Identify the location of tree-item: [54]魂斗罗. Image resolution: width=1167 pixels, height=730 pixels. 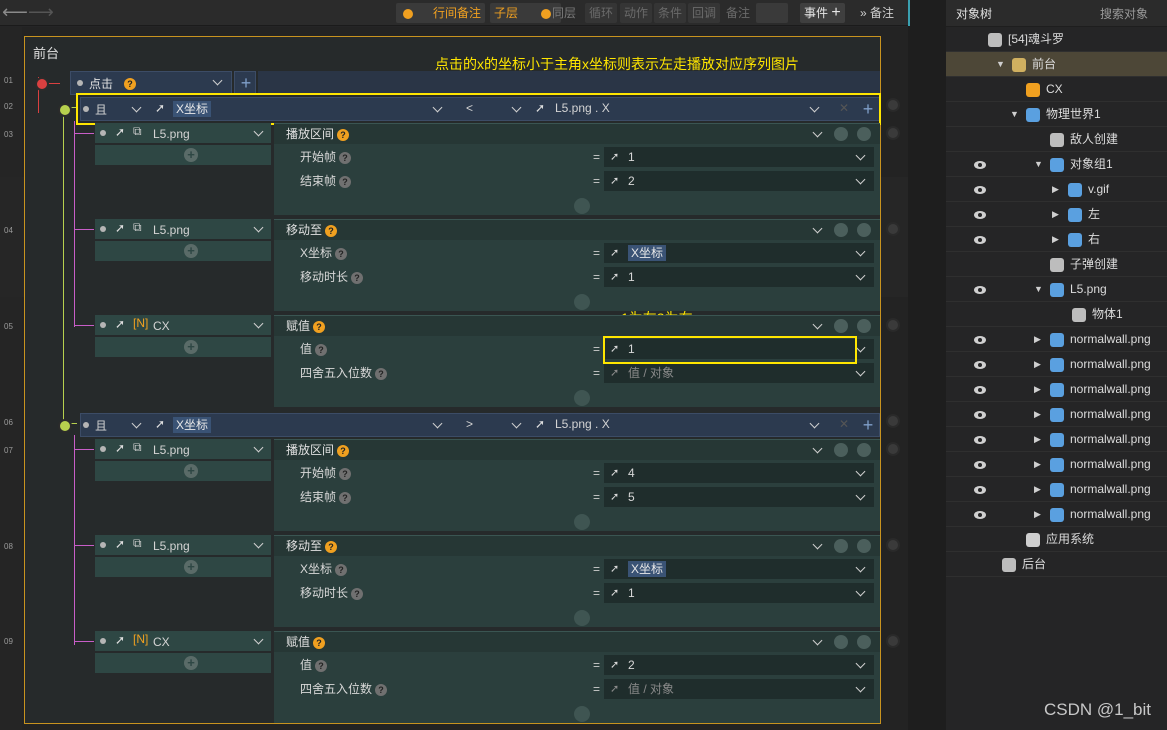
(1056, 39).